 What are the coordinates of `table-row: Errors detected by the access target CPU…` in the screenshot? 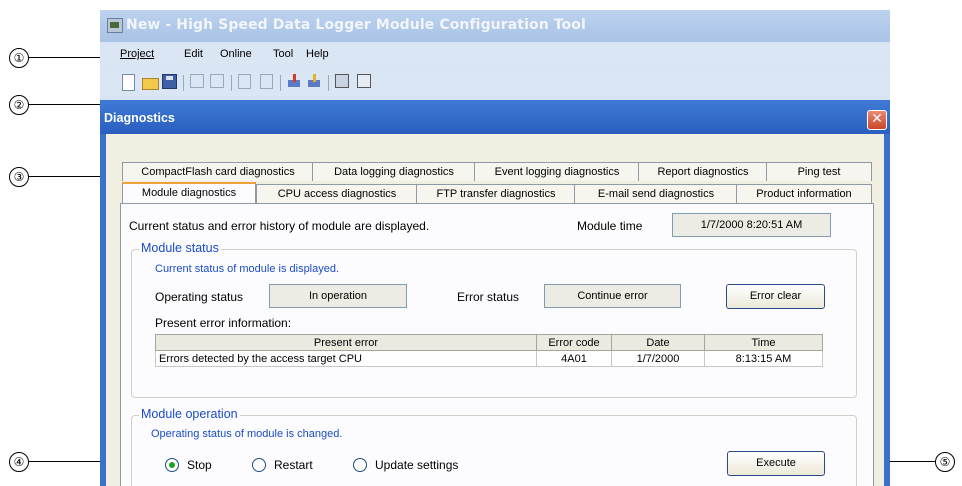 It's located at (489, 358).